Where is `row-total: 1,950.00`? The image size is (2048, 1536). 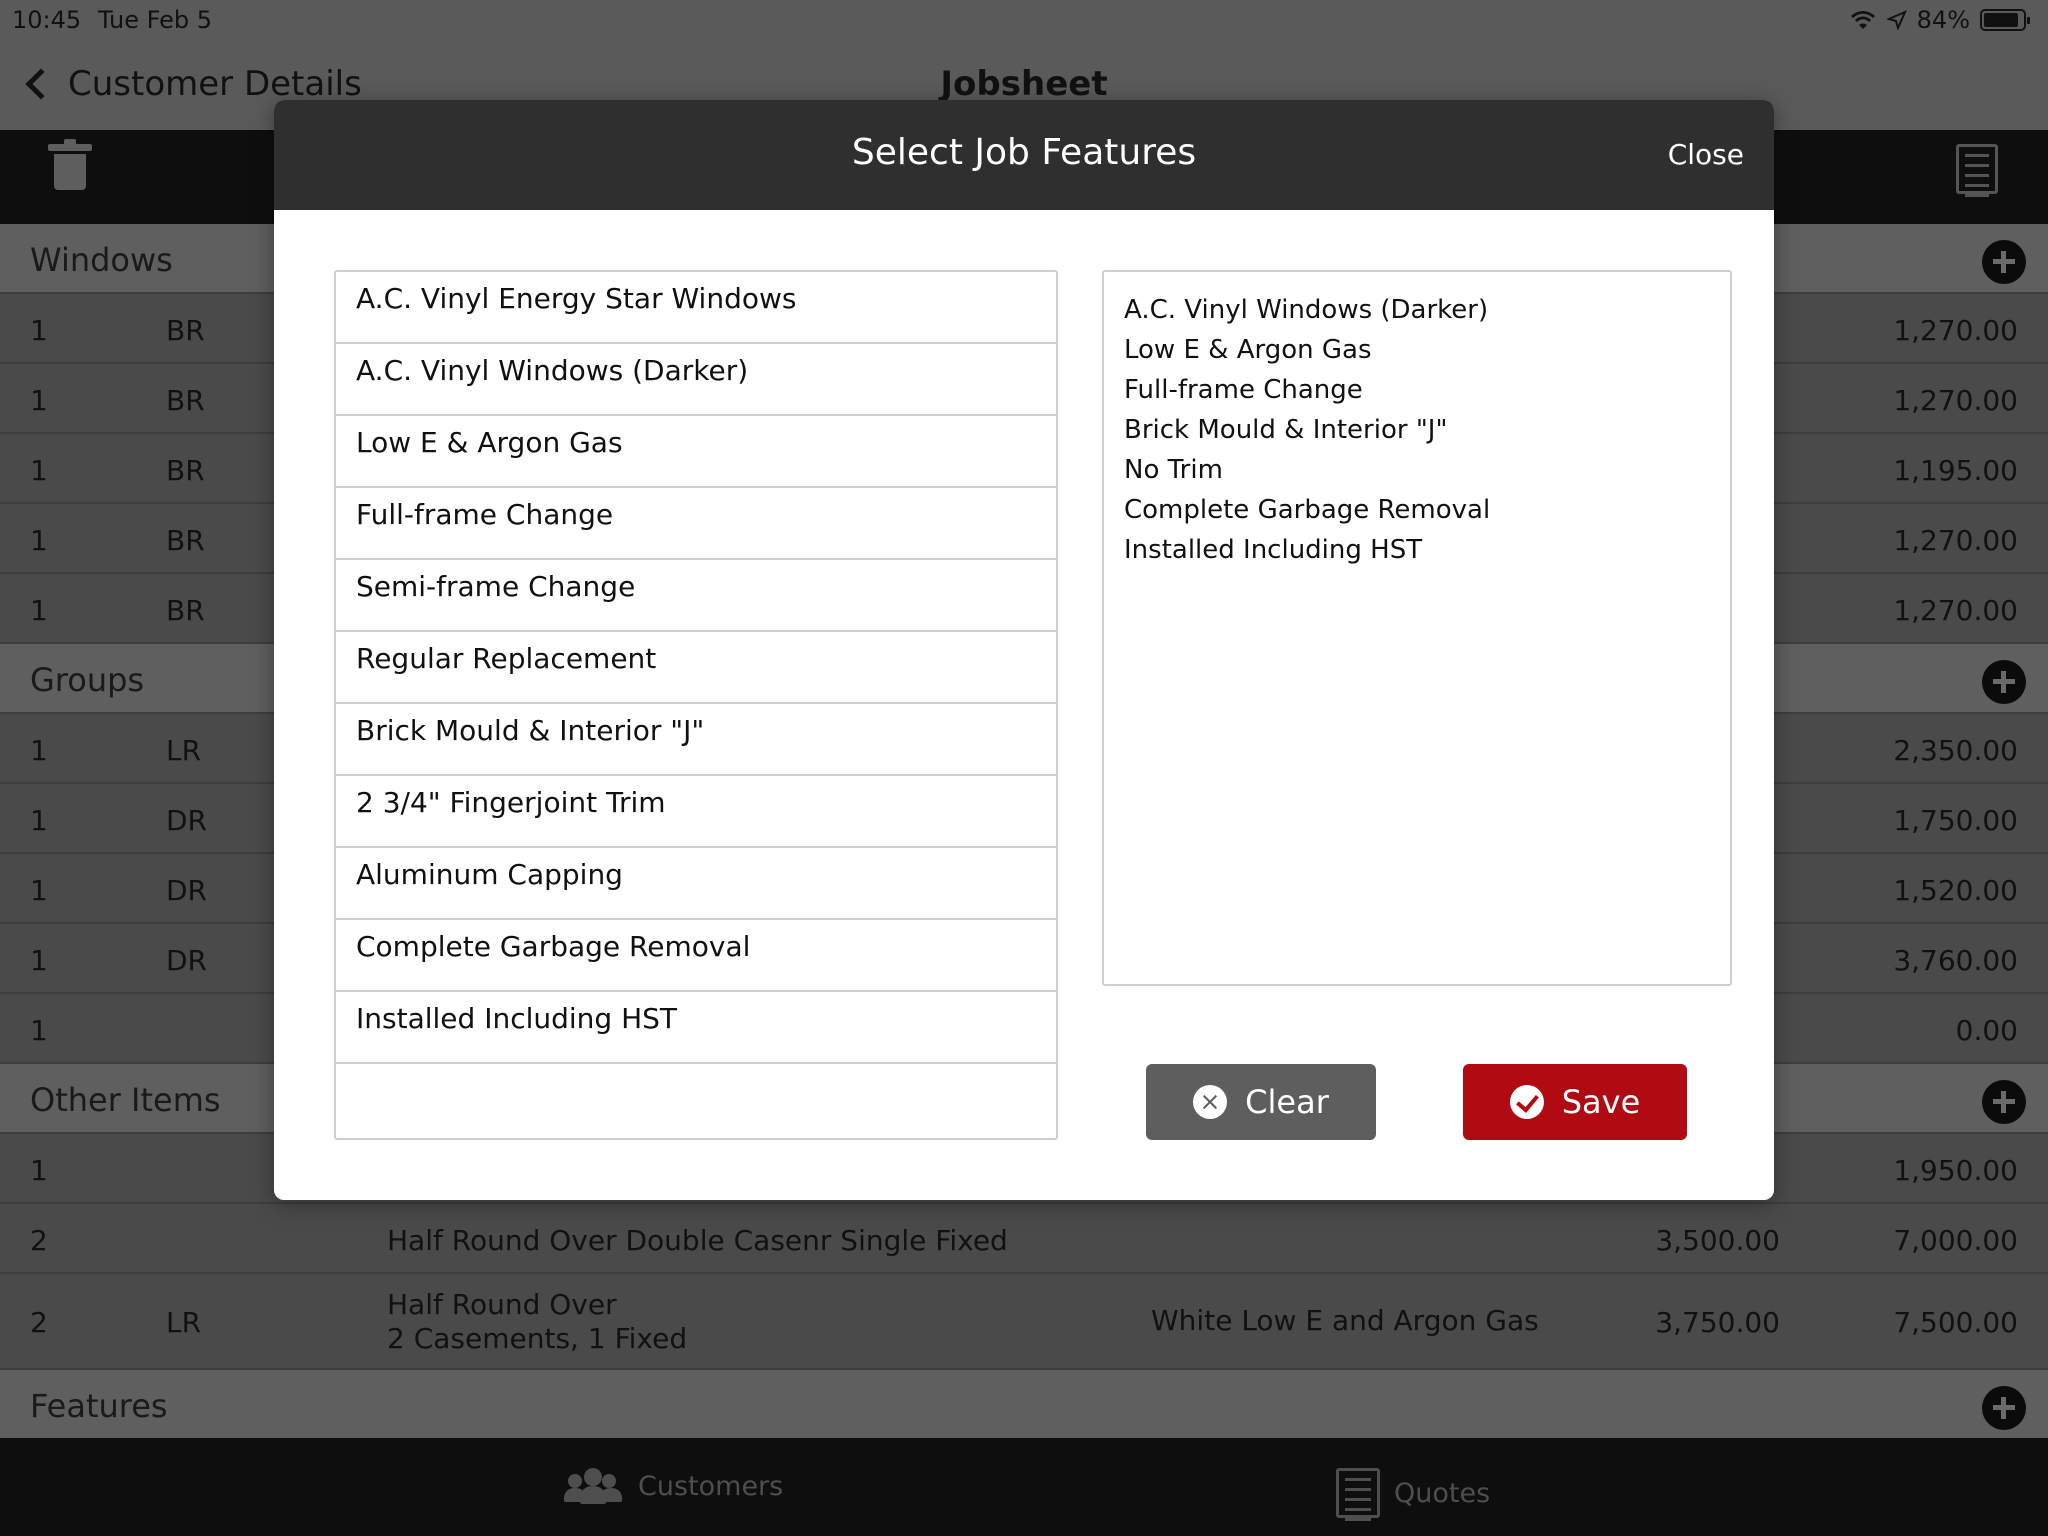
row-total: 1,950.00 is located at coordinates (1955, 1170).